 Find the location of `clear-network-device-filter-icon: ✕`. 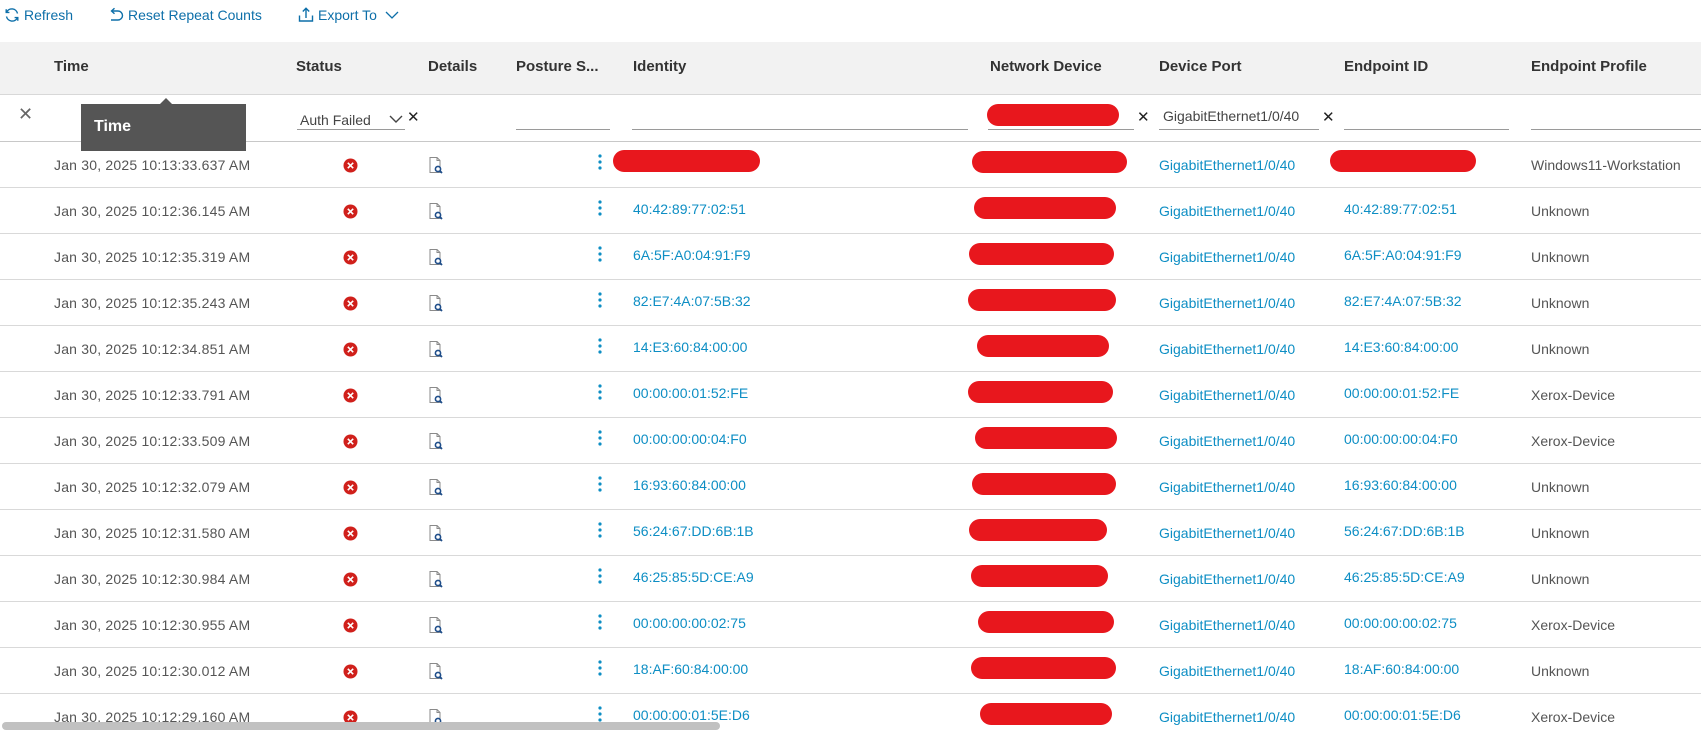

clear-network-device-filter-icon: ✕ is located at coordinates (1143, 118).